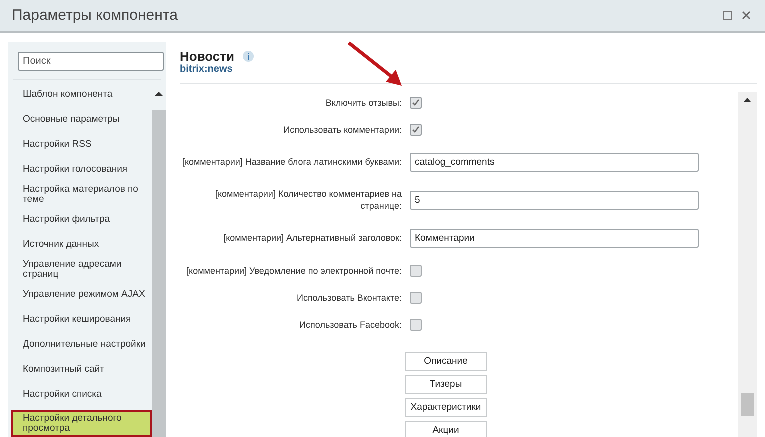 The height and width of the screenshot is (437, 765). Describe the element at coordinates (554, 200) in the screenshot. I see `input-field: 5` at that location.